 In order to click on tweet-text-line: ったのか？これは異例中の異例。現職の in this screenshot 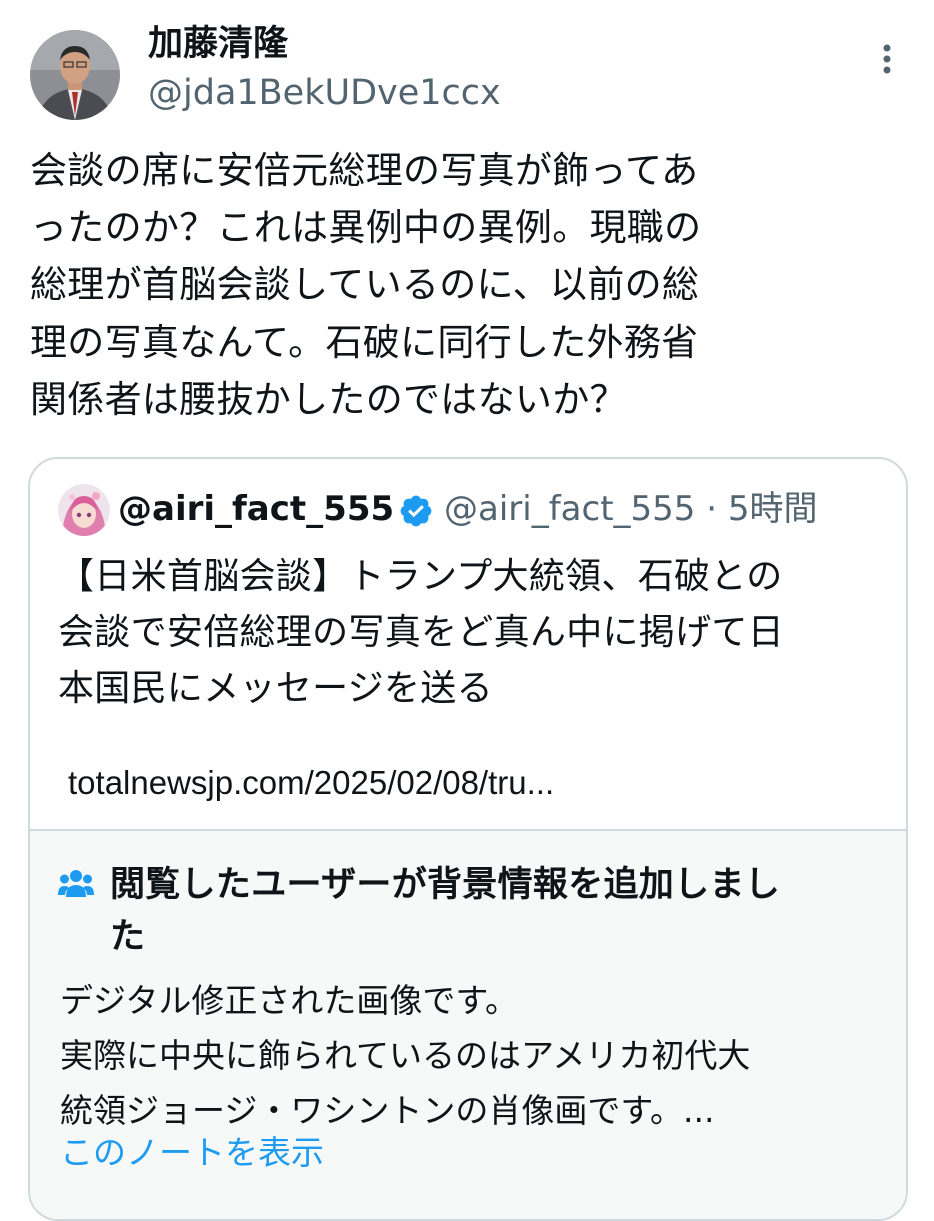, I will do `click(366, 228)`.